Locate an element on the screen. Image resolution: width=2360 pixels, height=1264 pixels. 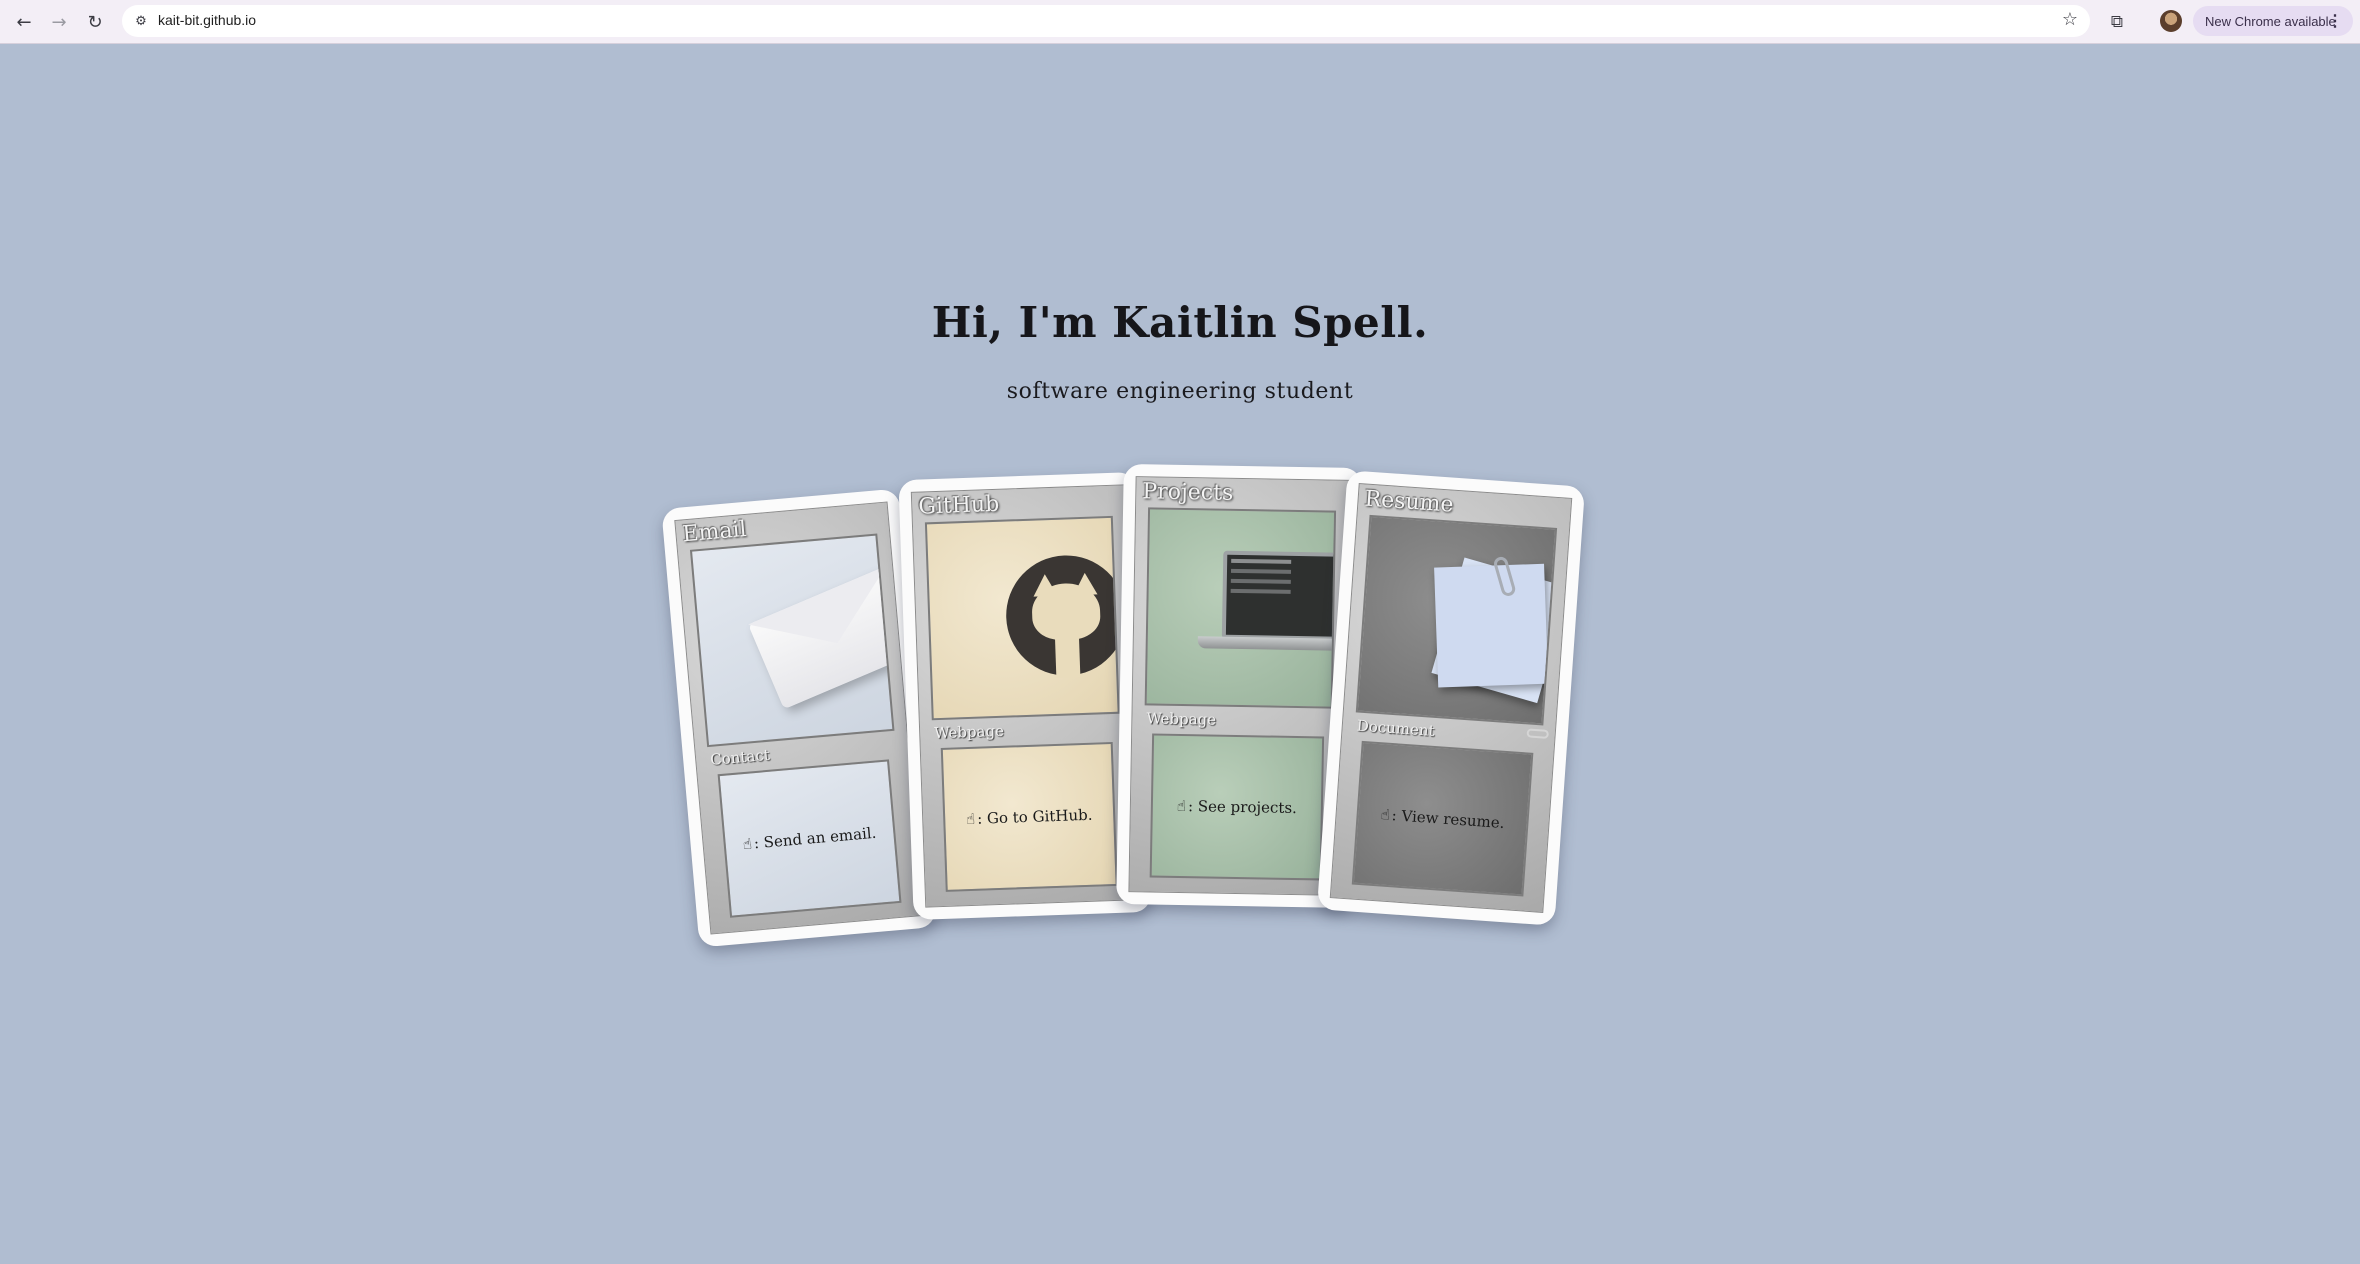
email-card-frame: Email Contact ☝: Send an email. is located at coordinates (799, 718).